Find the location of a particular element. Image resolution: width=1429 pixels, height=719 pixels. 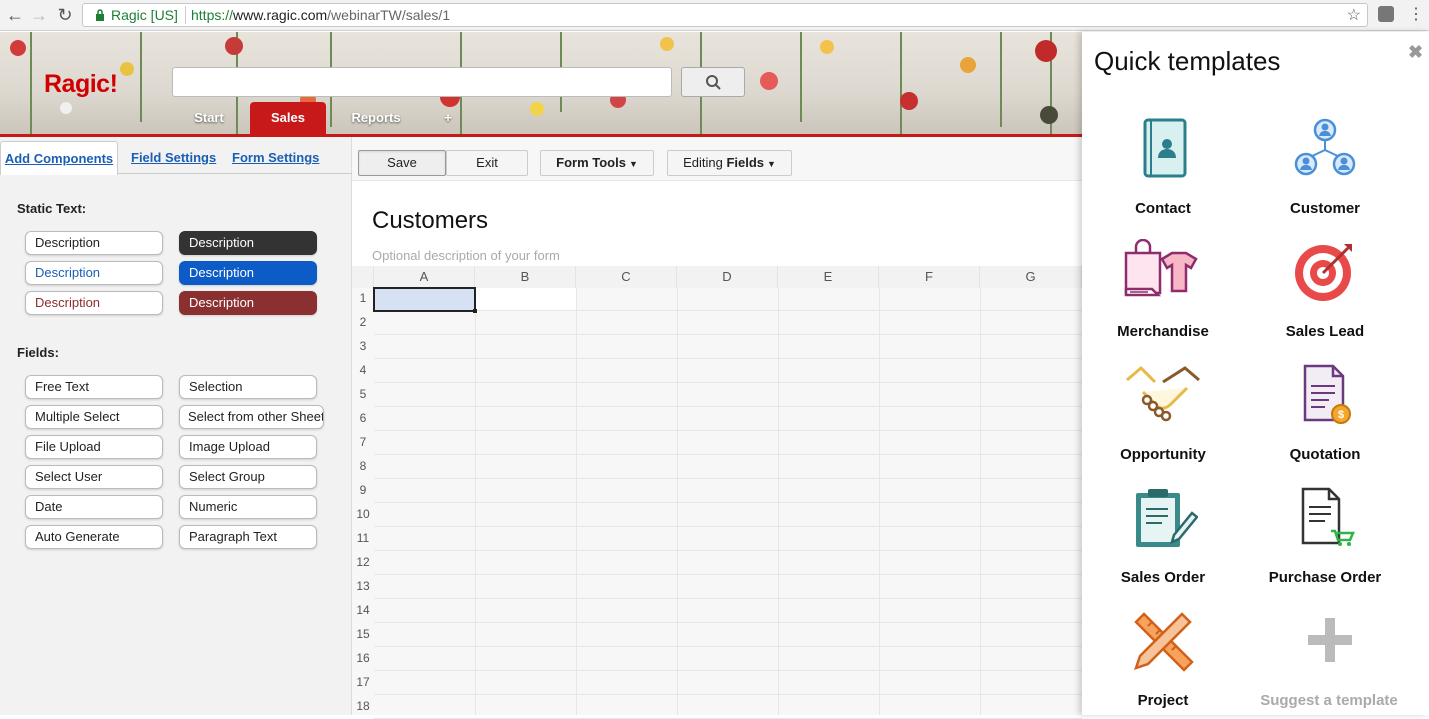

column-header: G is located at coordinates (1031, 277).